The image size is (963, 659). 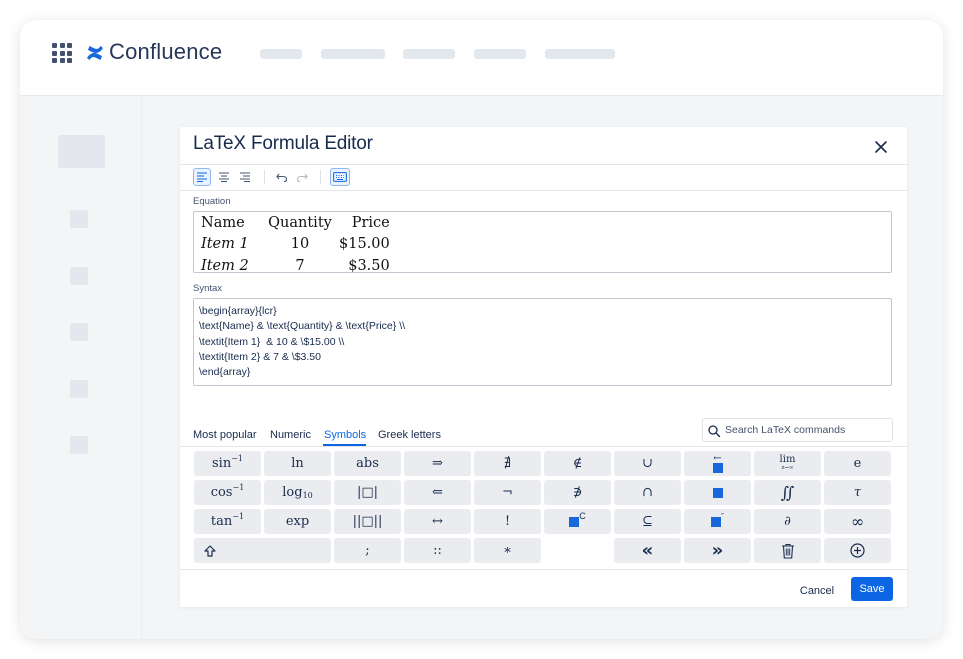 I want to click on equation-cell: $3.50, so click(x=369, y=265).